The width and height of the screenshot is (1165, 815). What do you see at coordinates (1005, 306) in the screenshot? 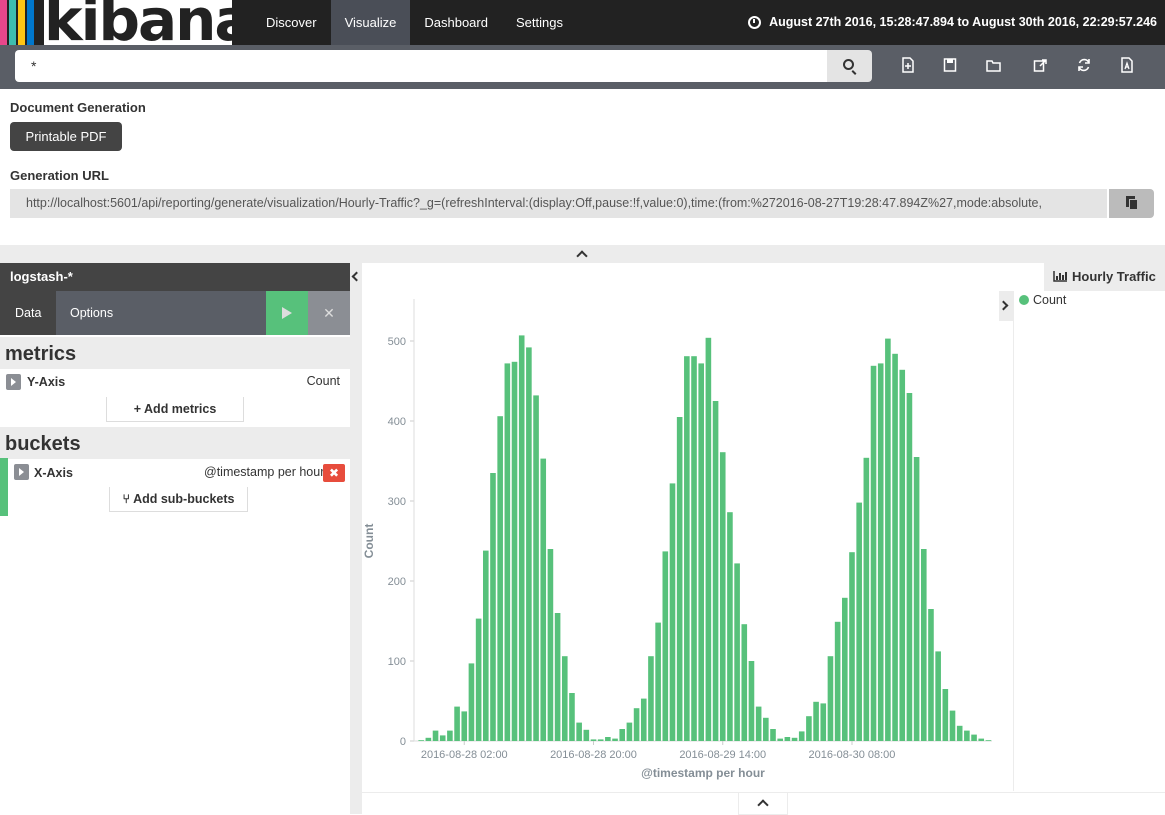
I see `legend-toggle` at bounding box center [1005, 306].